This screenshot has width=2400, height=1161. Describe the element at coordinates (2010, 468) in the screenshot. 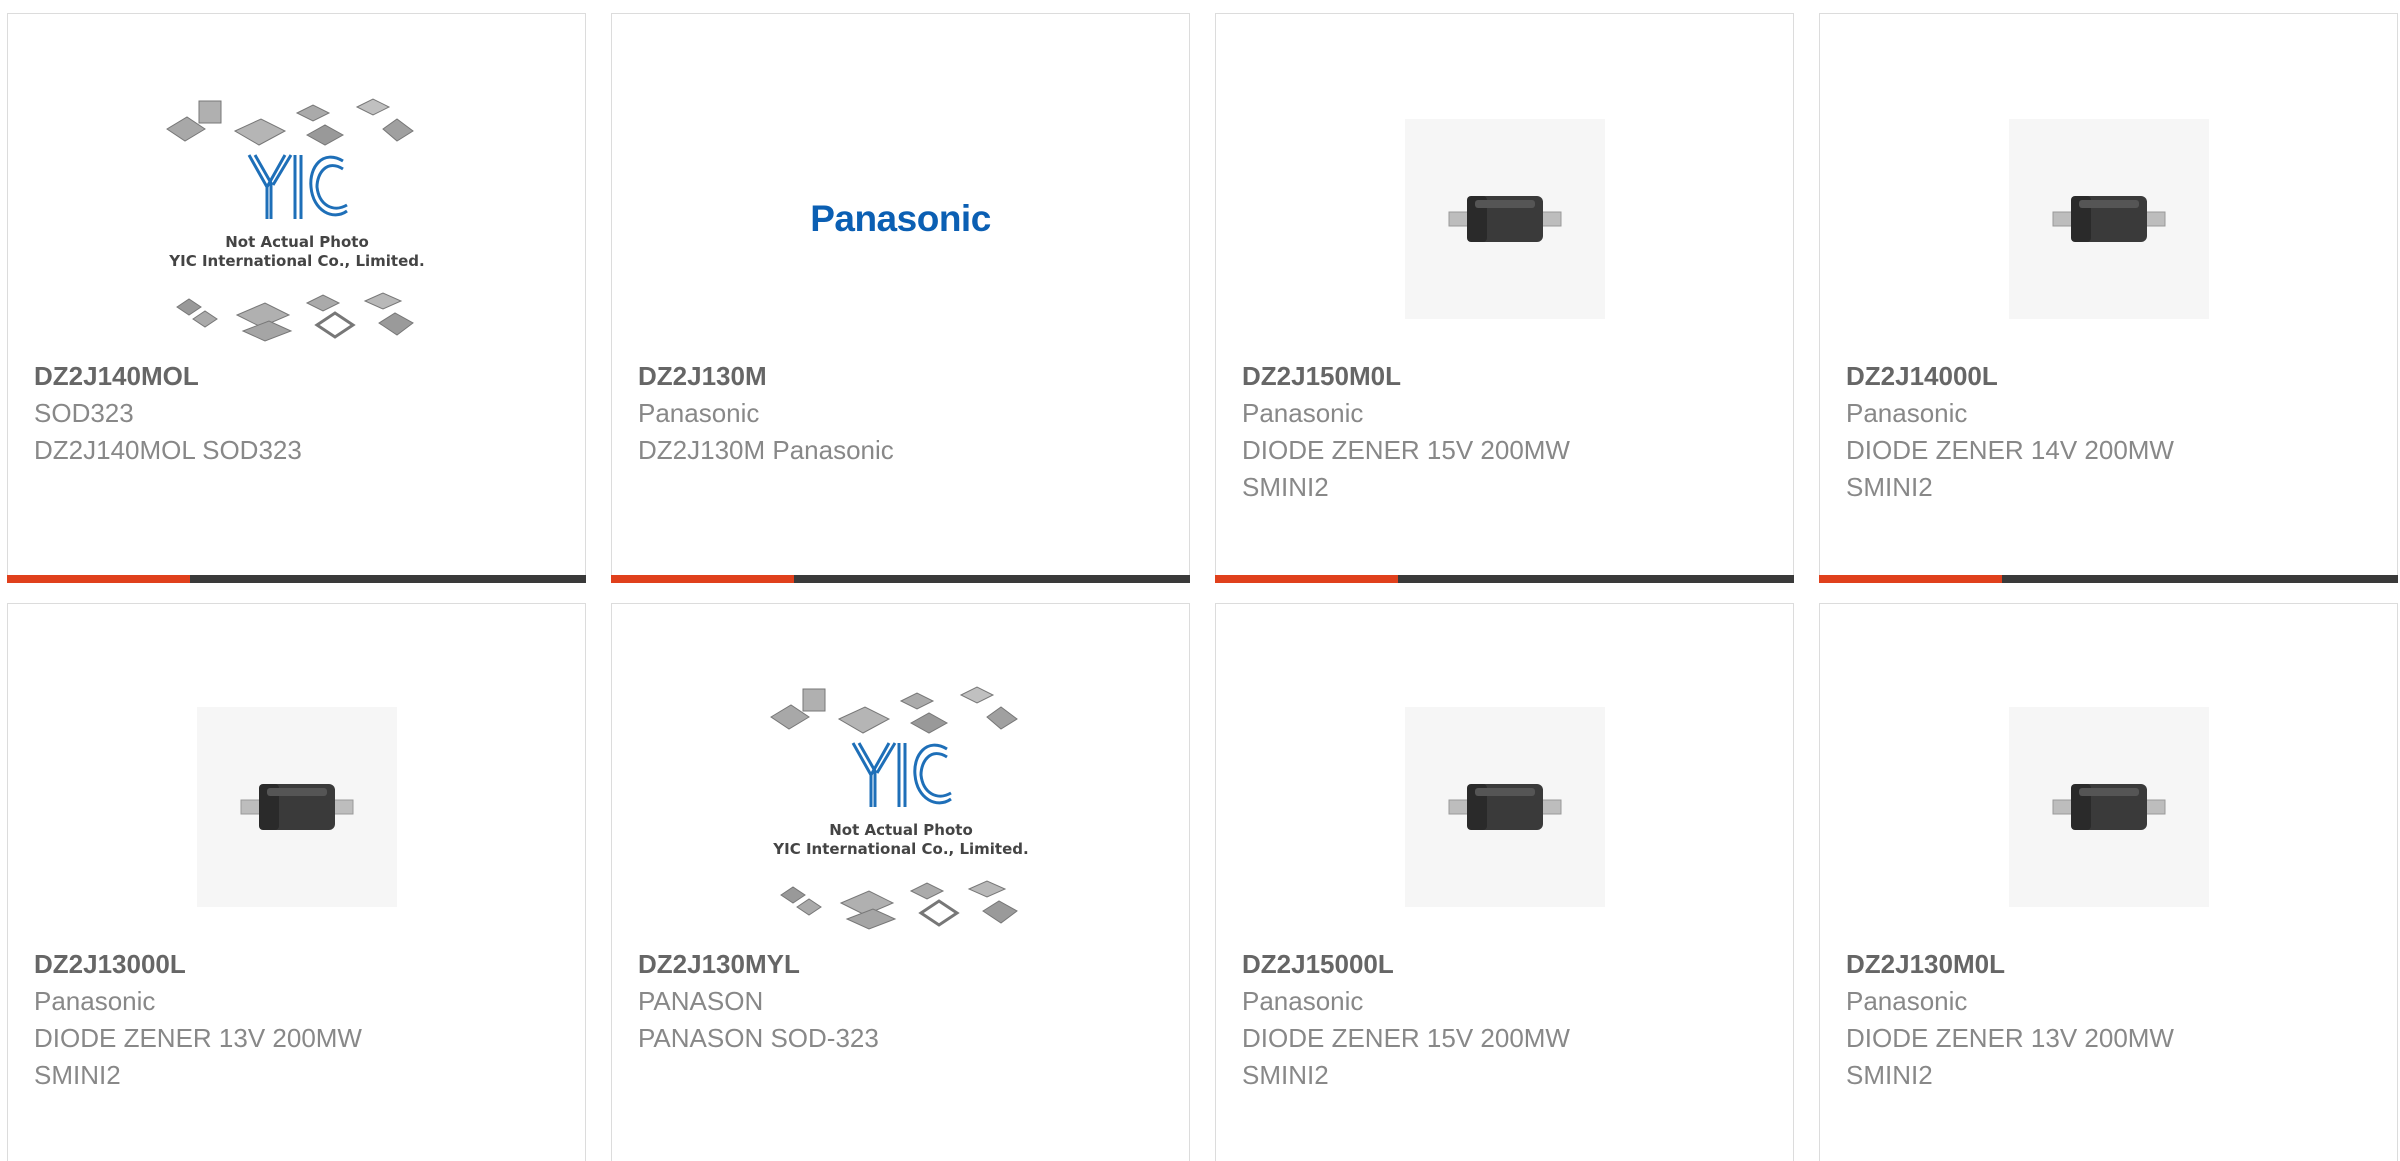

I see `description: DIODE ZENER 14V 200MW SMINI2` at that location.